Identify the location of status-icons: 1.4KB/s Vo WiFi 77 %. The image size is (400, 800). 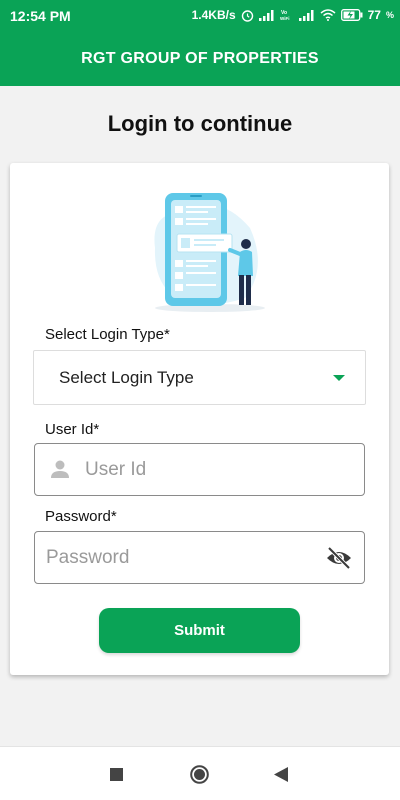
(293, 15).